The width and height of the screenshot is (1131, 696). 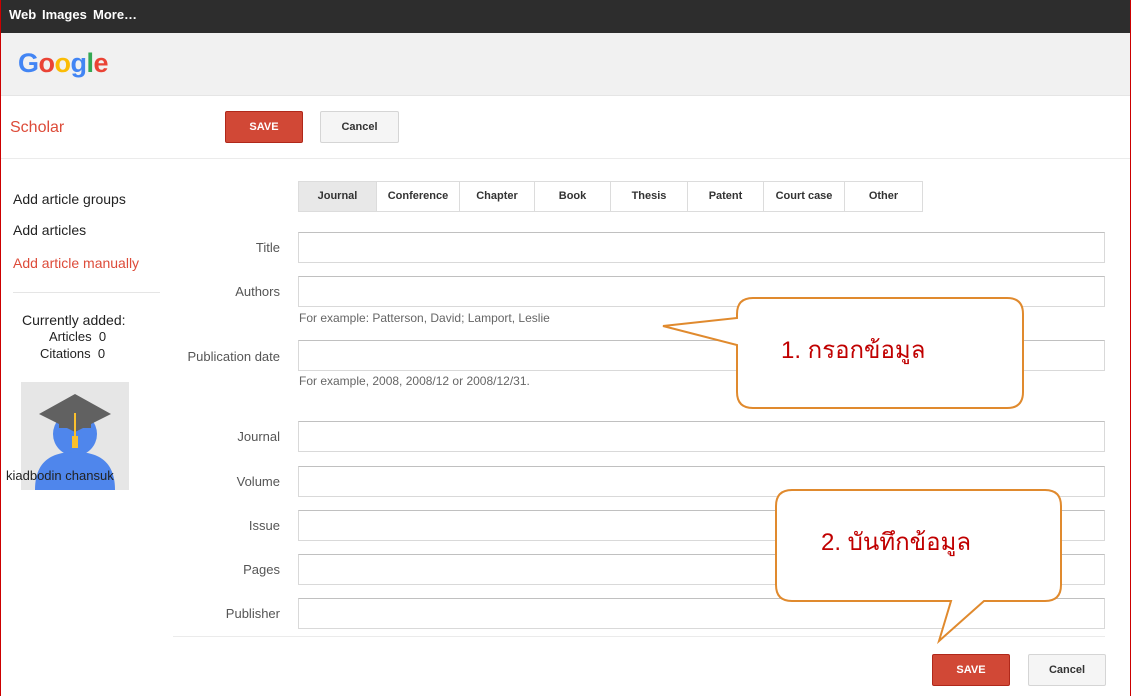 What do you see at coordinates (896, 542) in the screenshot?
I see `callout-2-text: 2. บันทึกข้อมูล` at bounding box center [896, 542].